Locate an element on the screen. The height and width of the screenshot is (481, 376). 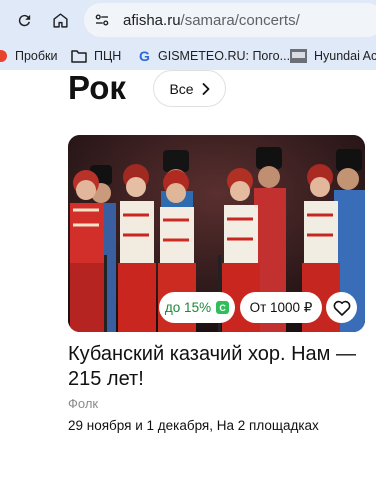
reload-button is located at coordinates (24, 20).